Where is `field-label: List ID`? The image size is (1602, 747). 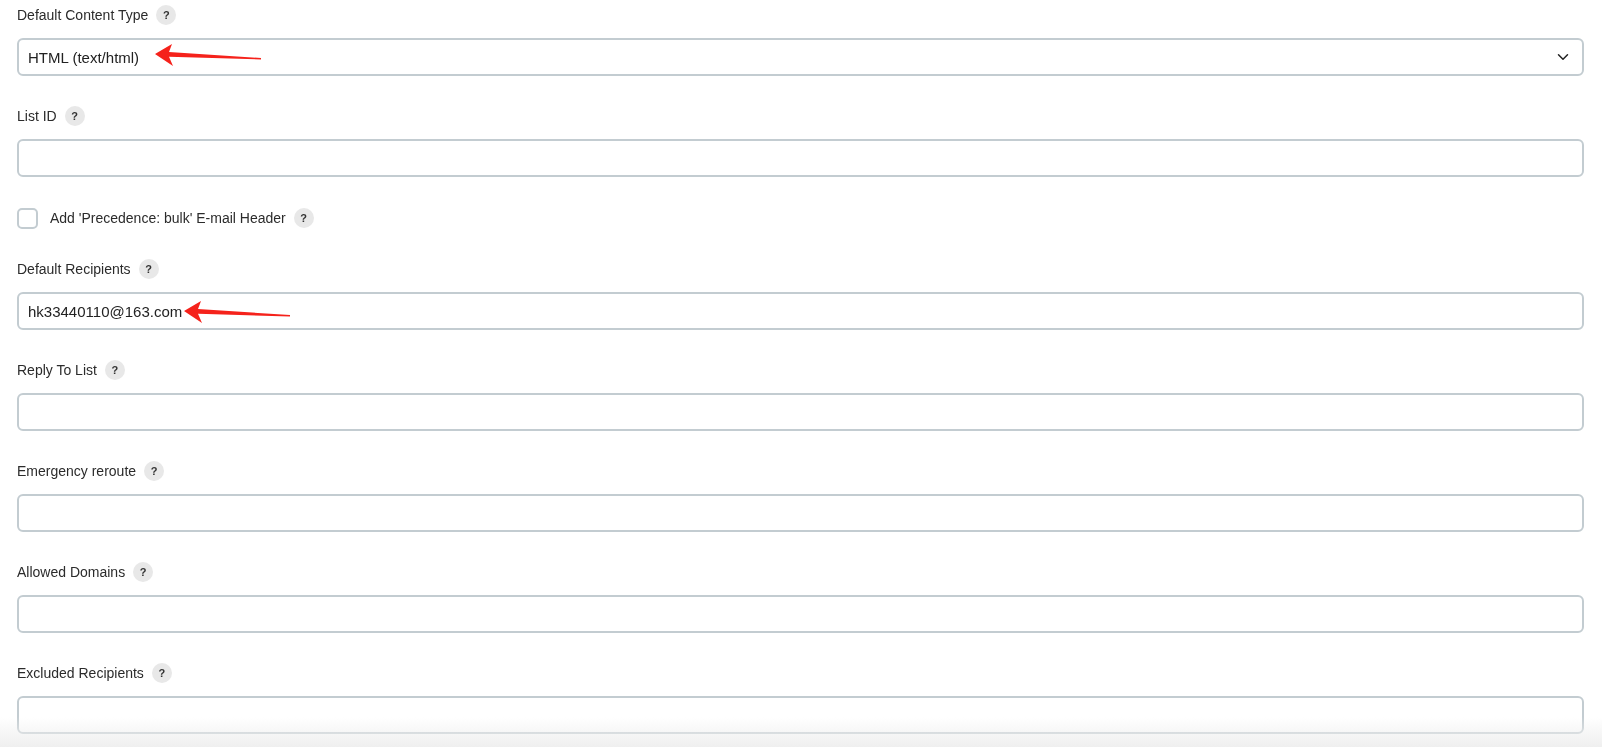
field-label: List ID is located at coordinates (37, 116).